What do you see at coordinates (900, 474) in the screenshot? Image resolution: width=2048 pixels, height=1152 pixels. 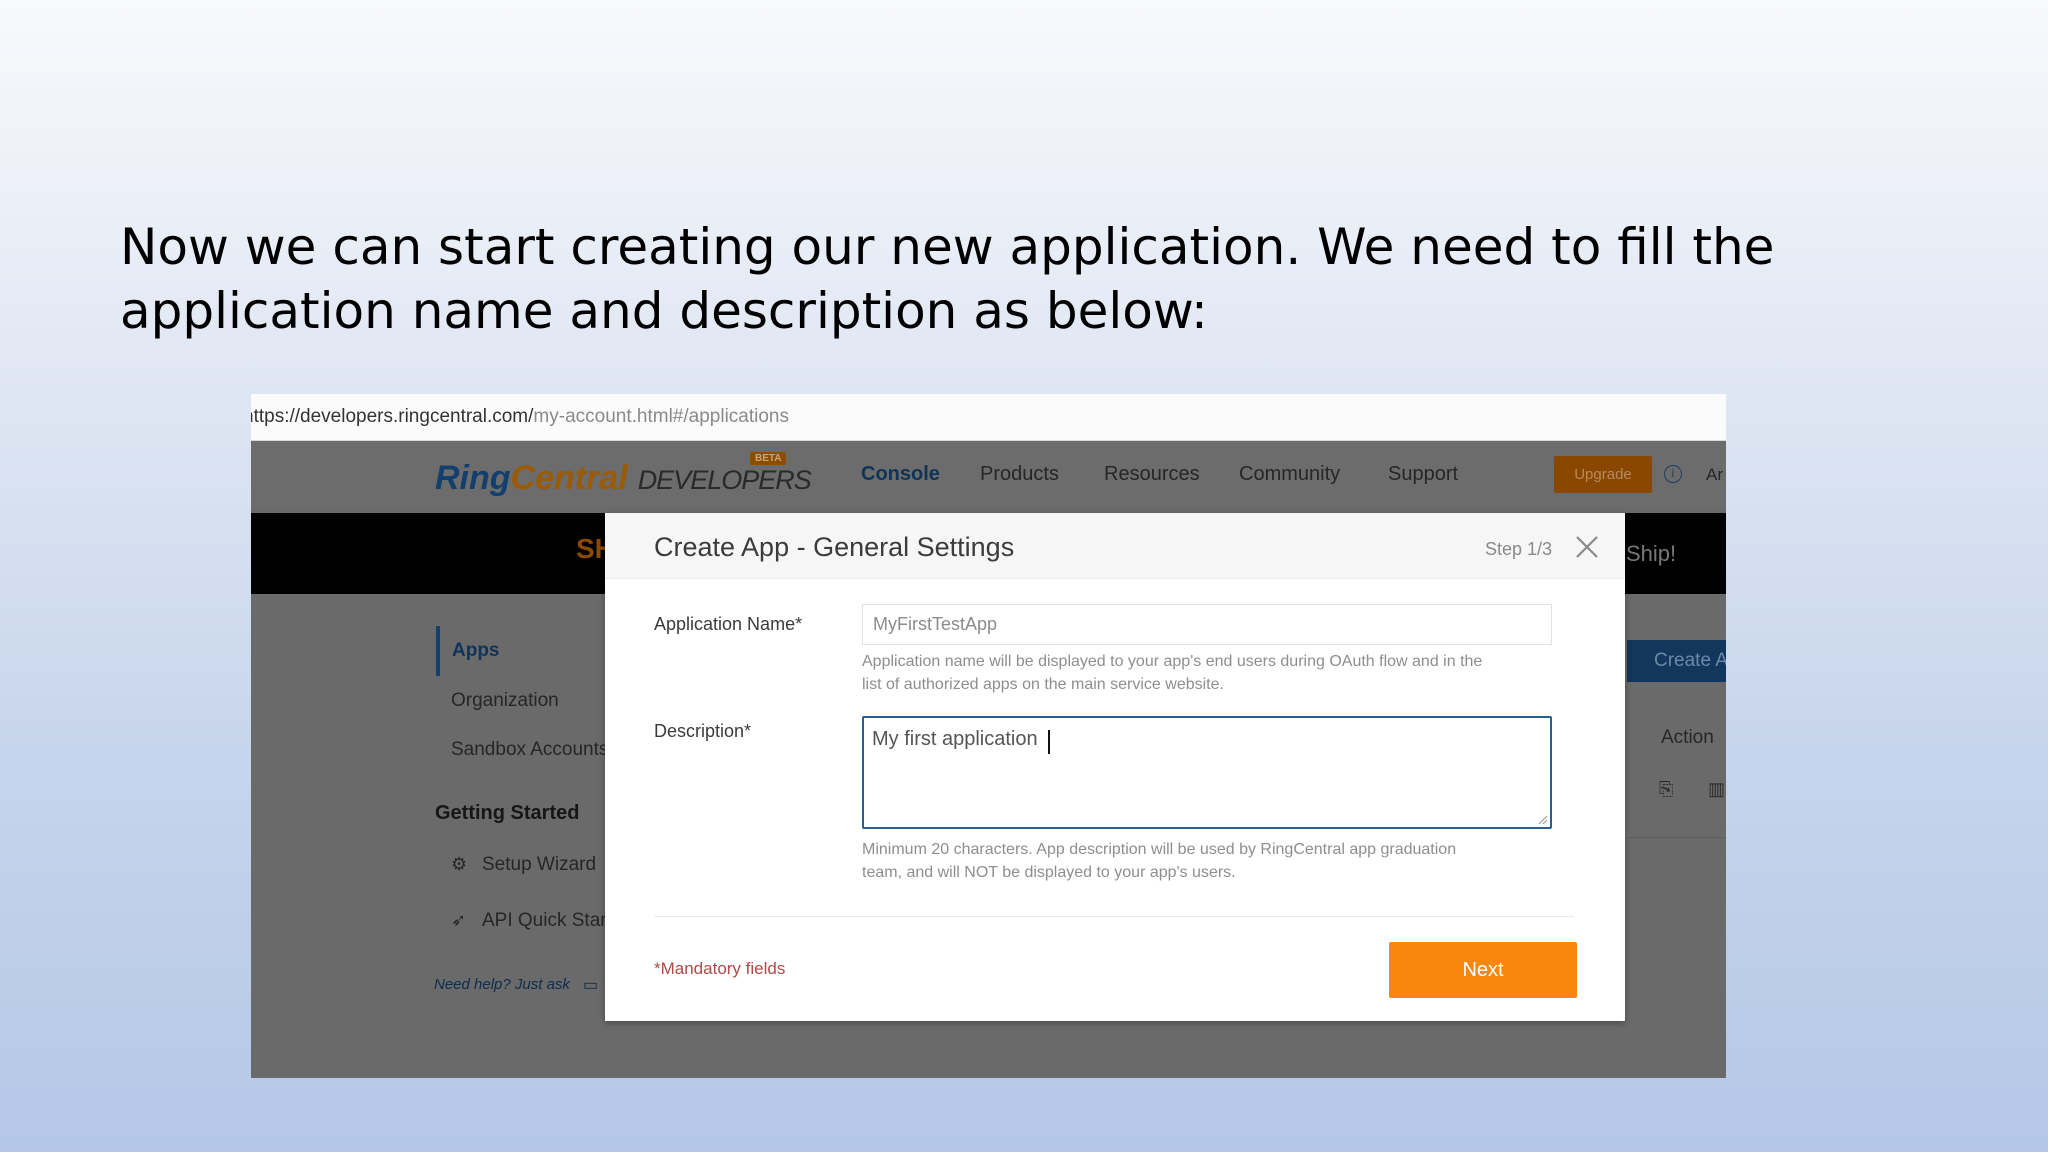 I see `nav-console: Console` at bounding box center [900, 474].